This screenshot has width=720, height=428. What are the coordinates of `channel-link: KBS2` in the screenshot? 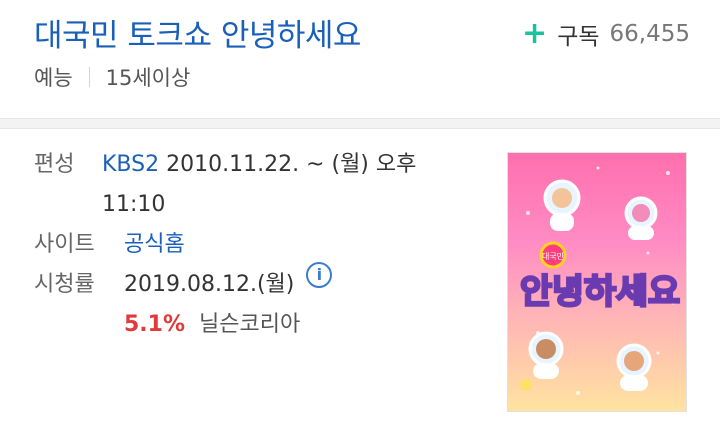 It's located at (130, 164).